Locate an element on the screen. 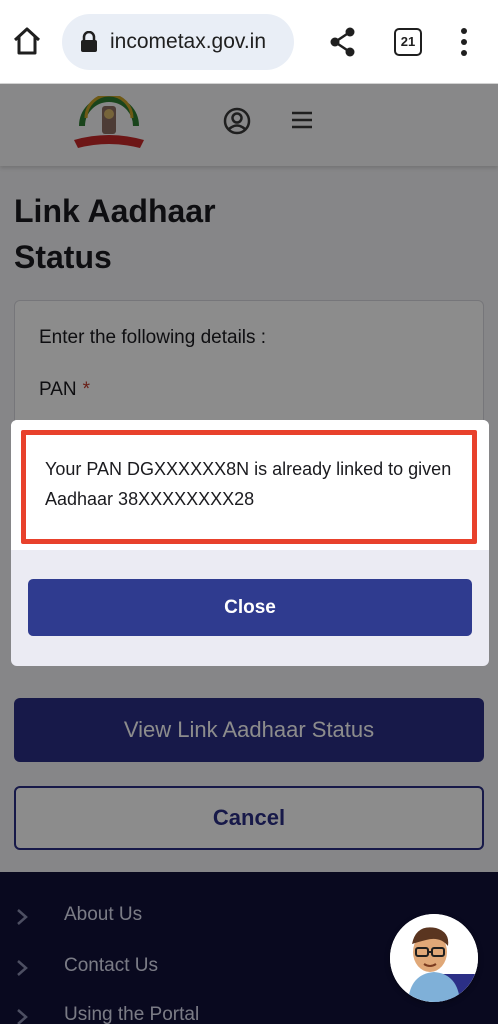 The width and height of the screenshot is (498, 1024). browser-toolbar: incometax.gov.in 21 is located at coordinates (249, 42).